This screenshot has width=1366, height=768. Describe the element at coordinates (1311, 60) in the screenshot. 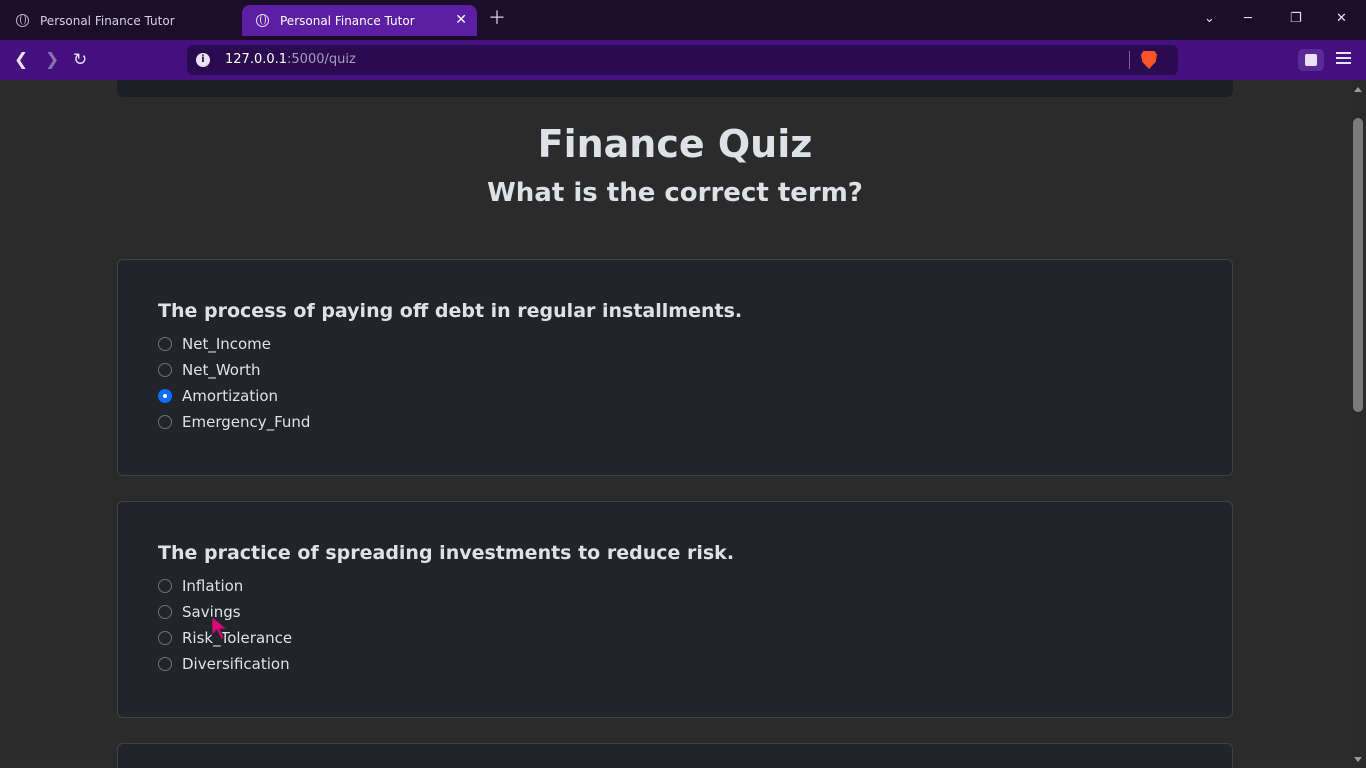

I see `wallet-icon` at that location.